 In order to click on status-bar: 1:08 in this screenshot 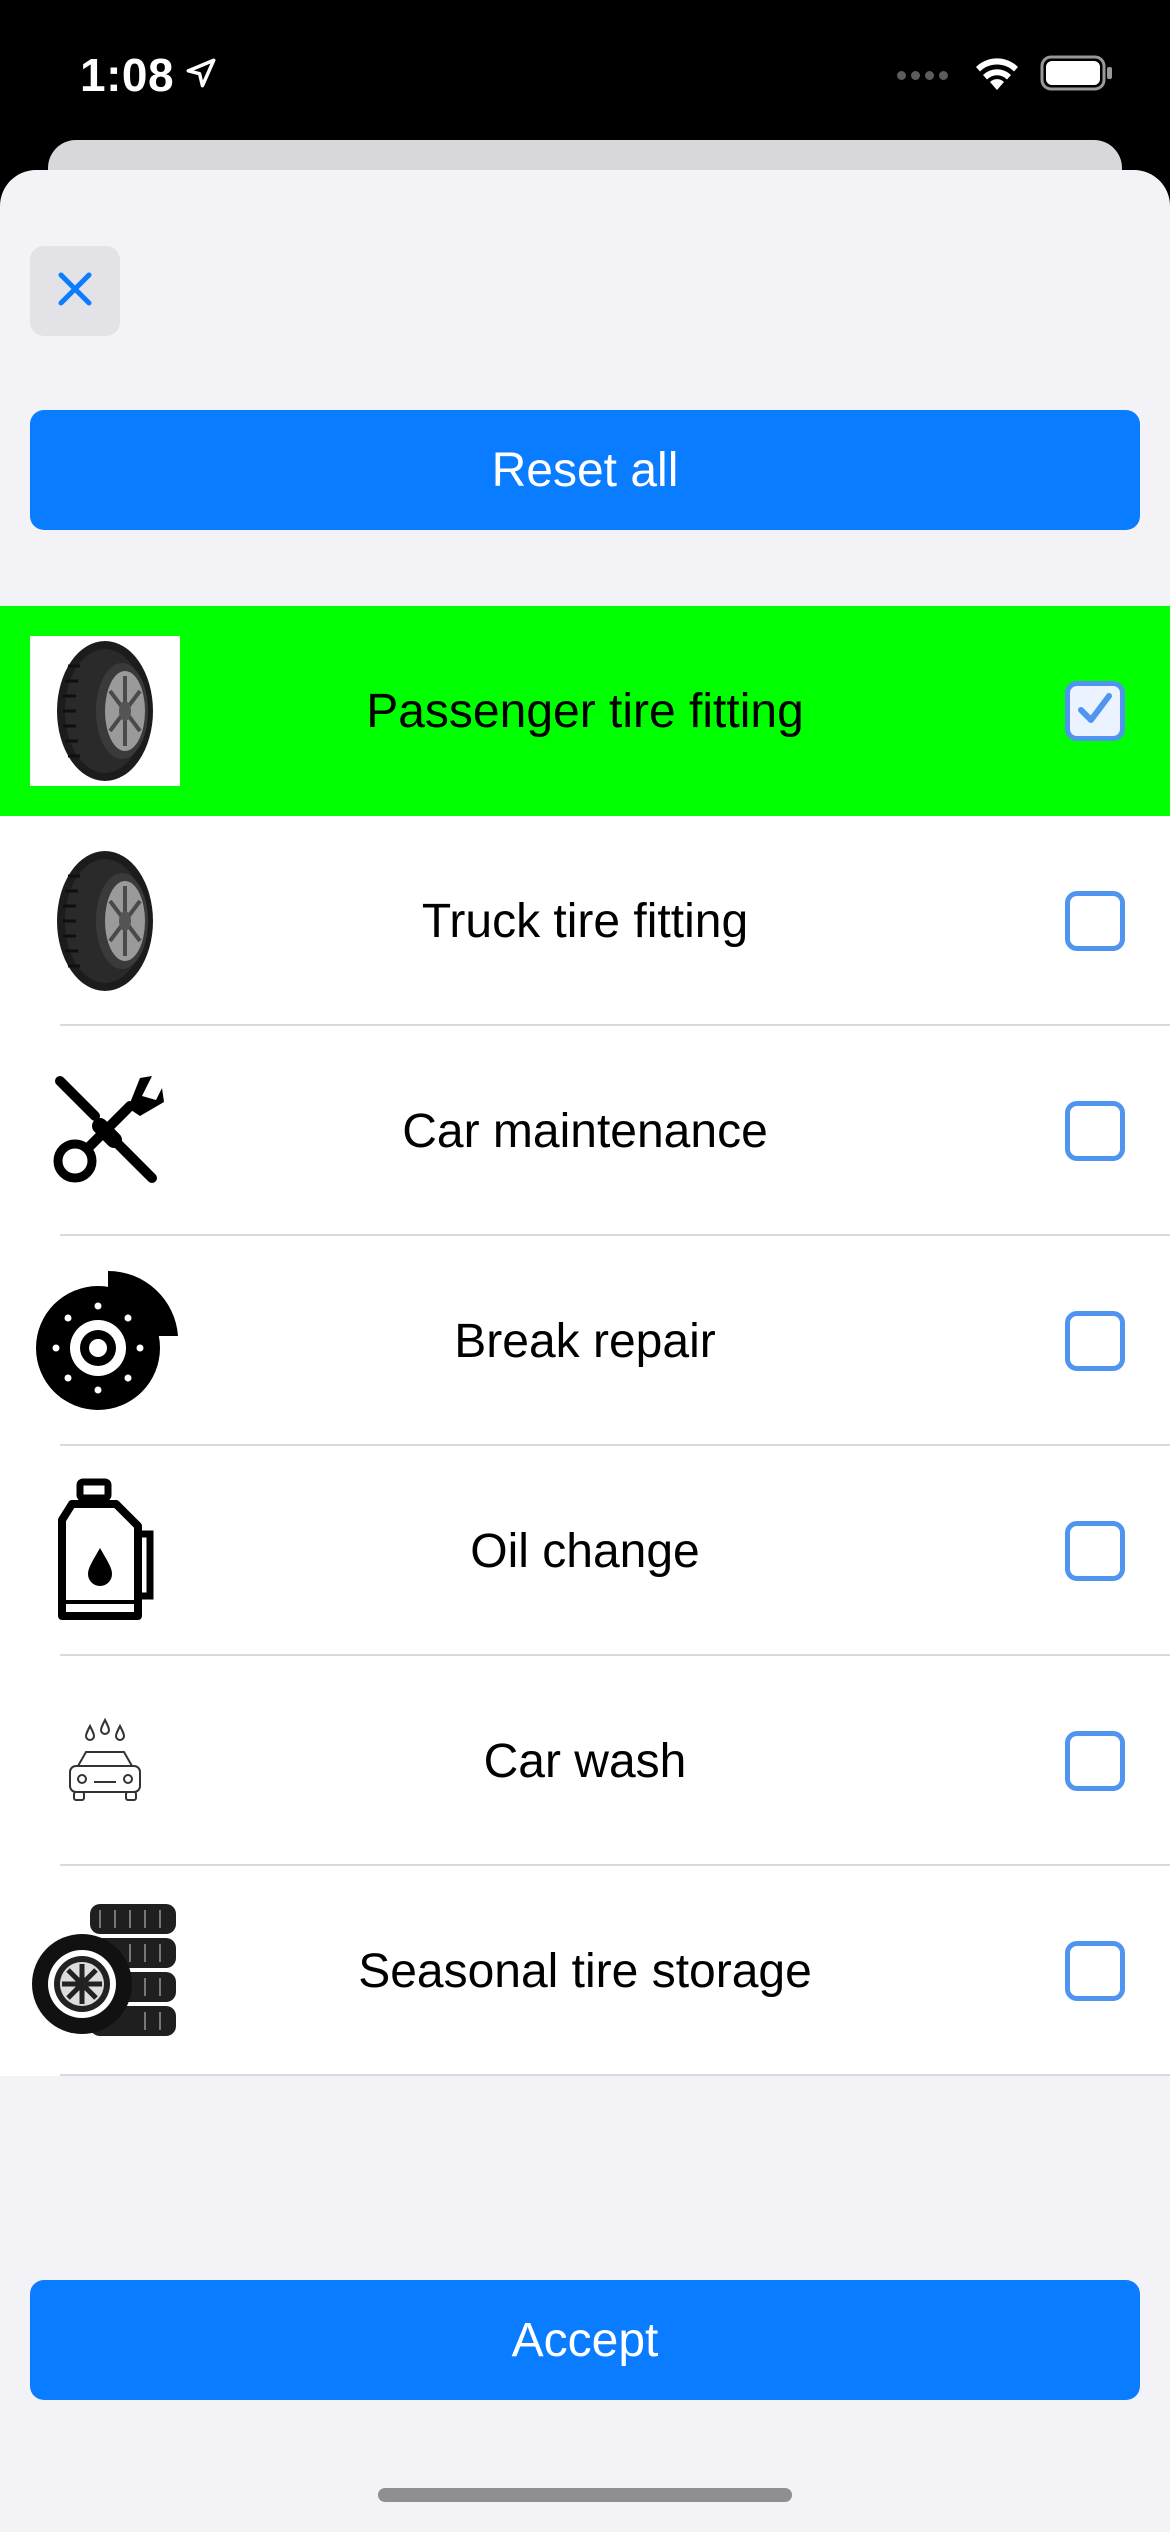, I will do `click(585, 75)`.